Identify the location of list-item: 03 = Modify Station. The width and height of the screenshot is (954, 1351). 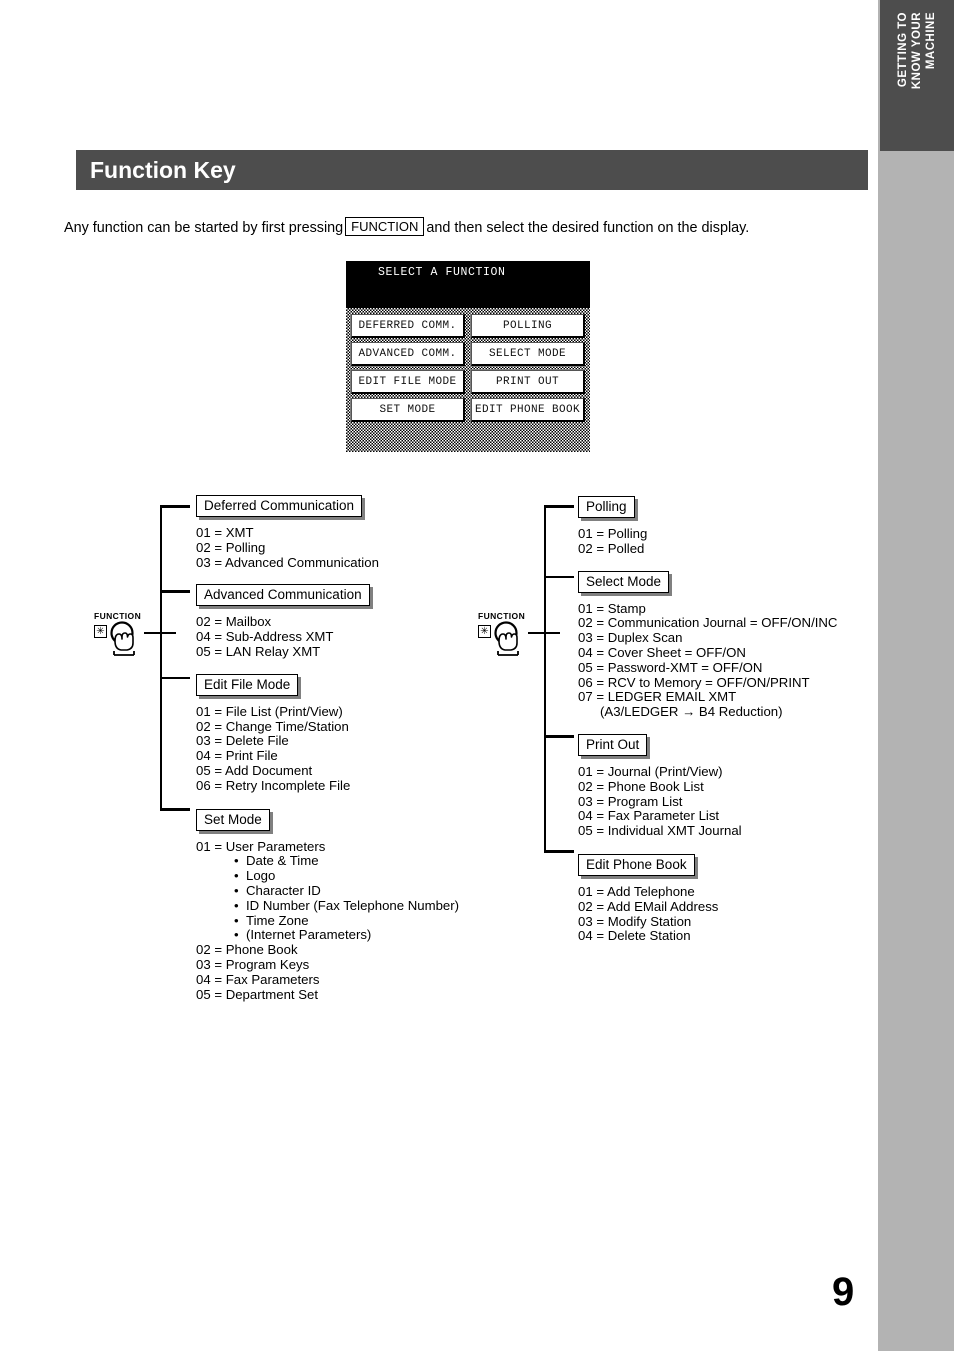
(635, 921).